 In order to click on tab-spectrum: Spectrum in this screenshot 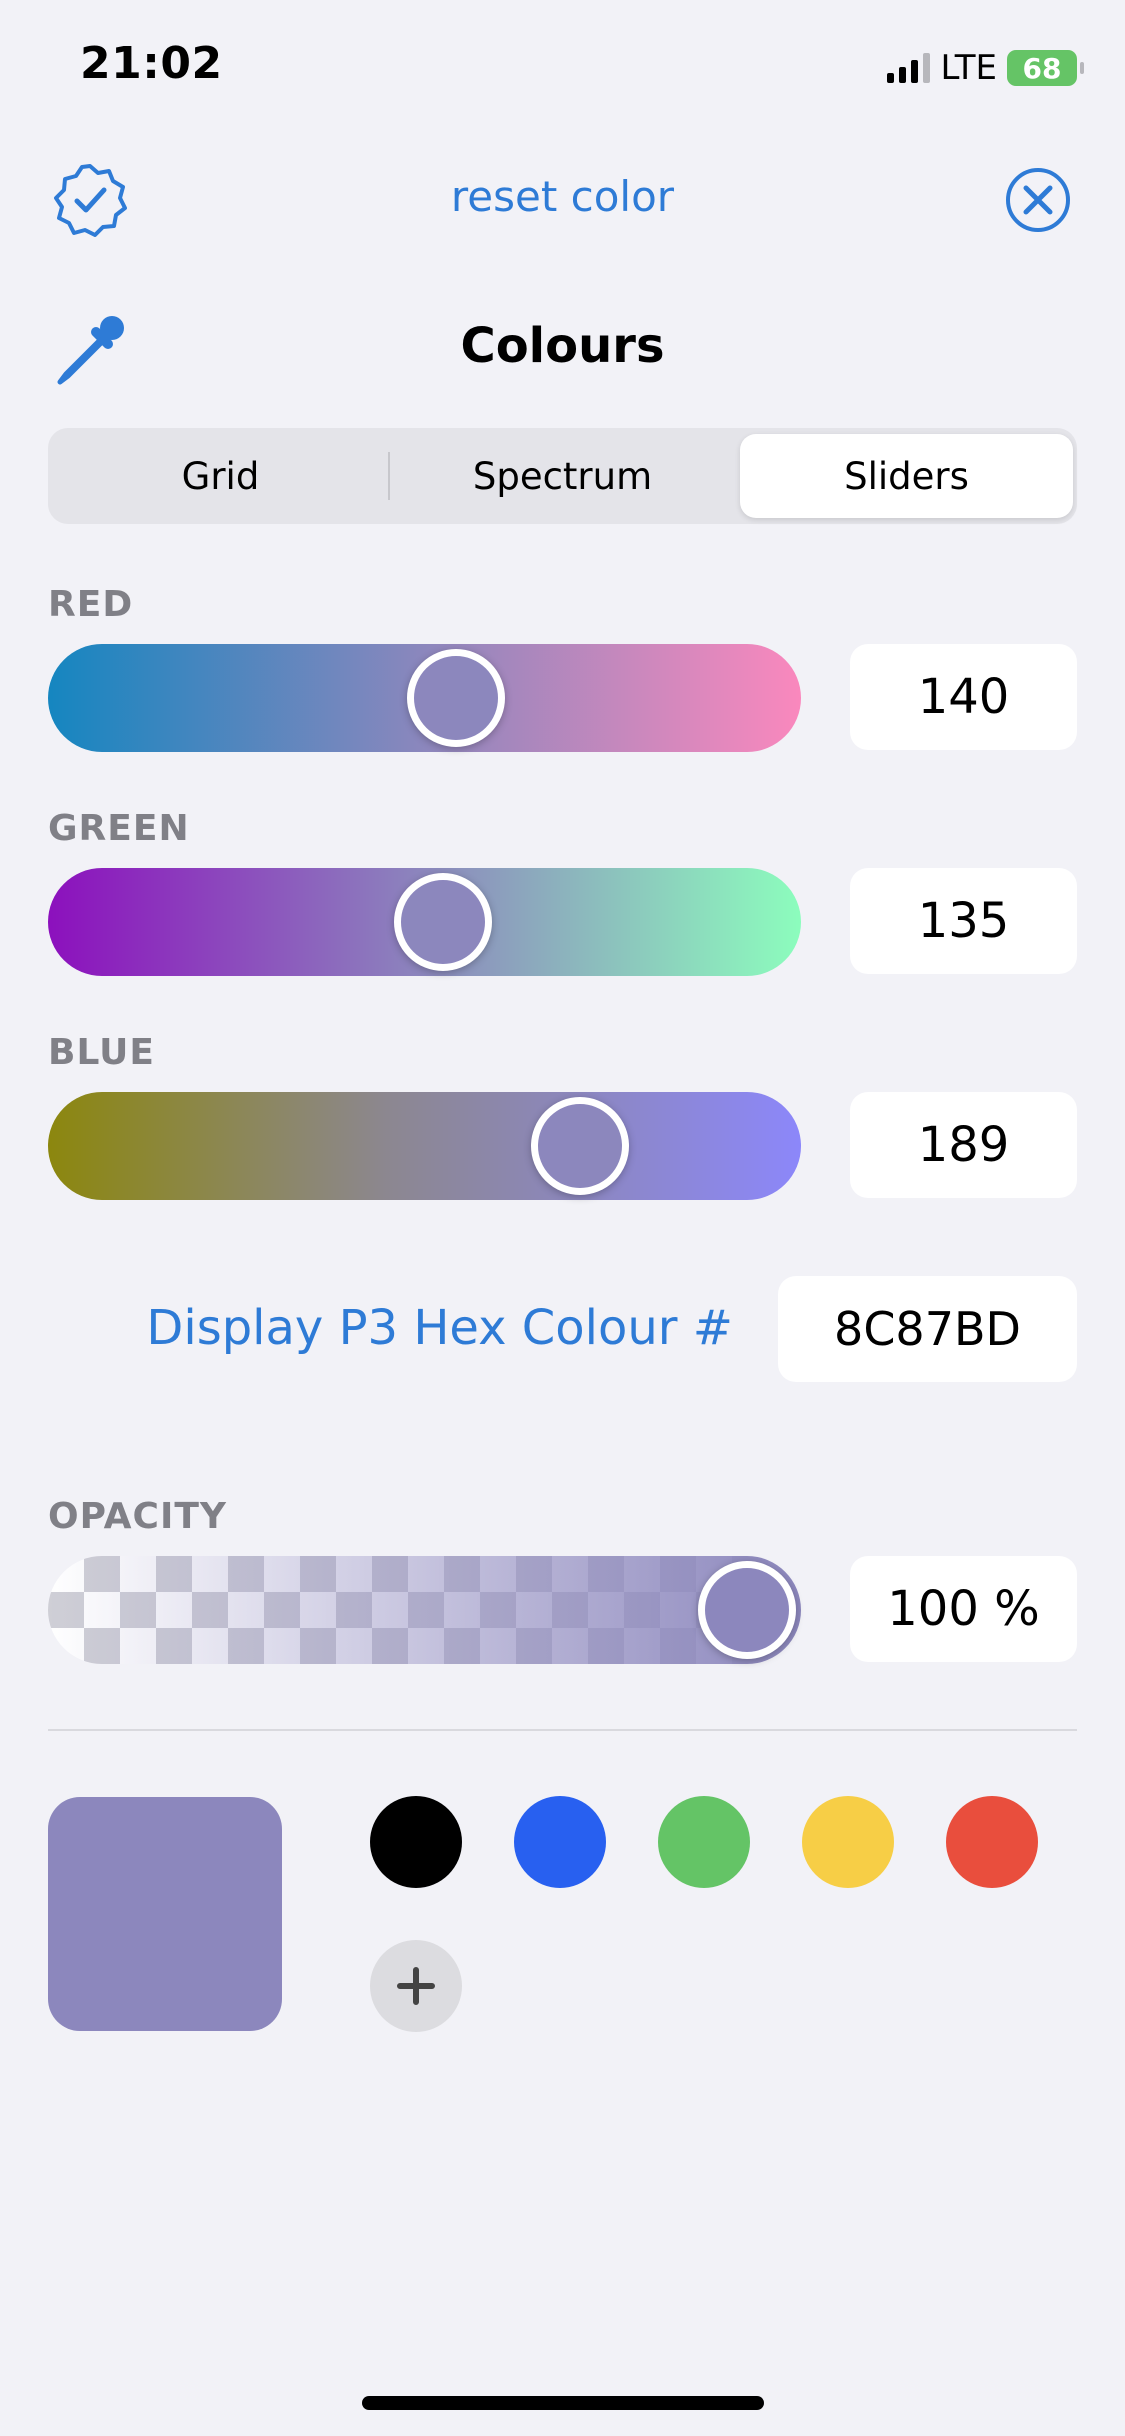, I will do `click(562, 476)`.